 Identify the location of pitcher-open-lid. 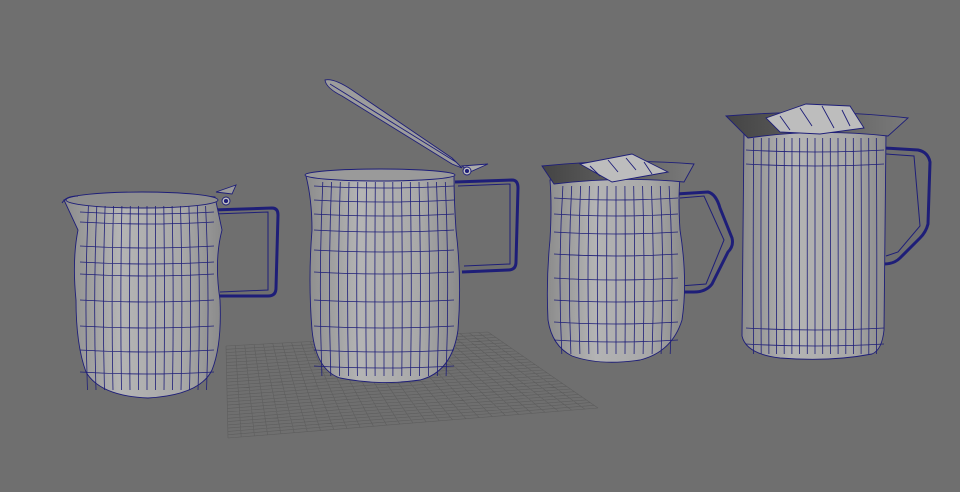
(412, 231).